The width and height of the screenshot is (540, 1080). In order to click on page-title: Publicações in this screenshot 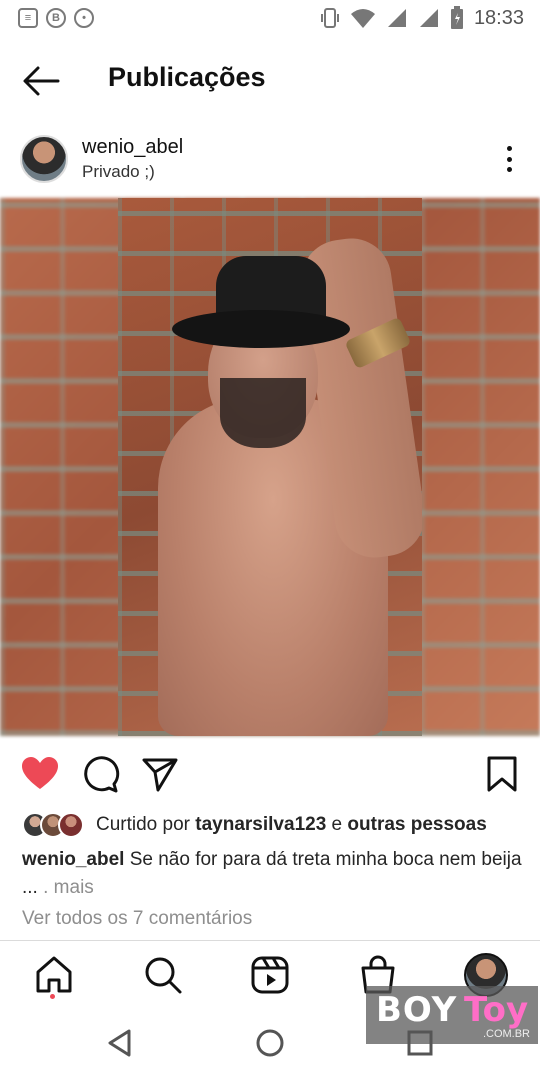, I will do `click(187, 77)`.